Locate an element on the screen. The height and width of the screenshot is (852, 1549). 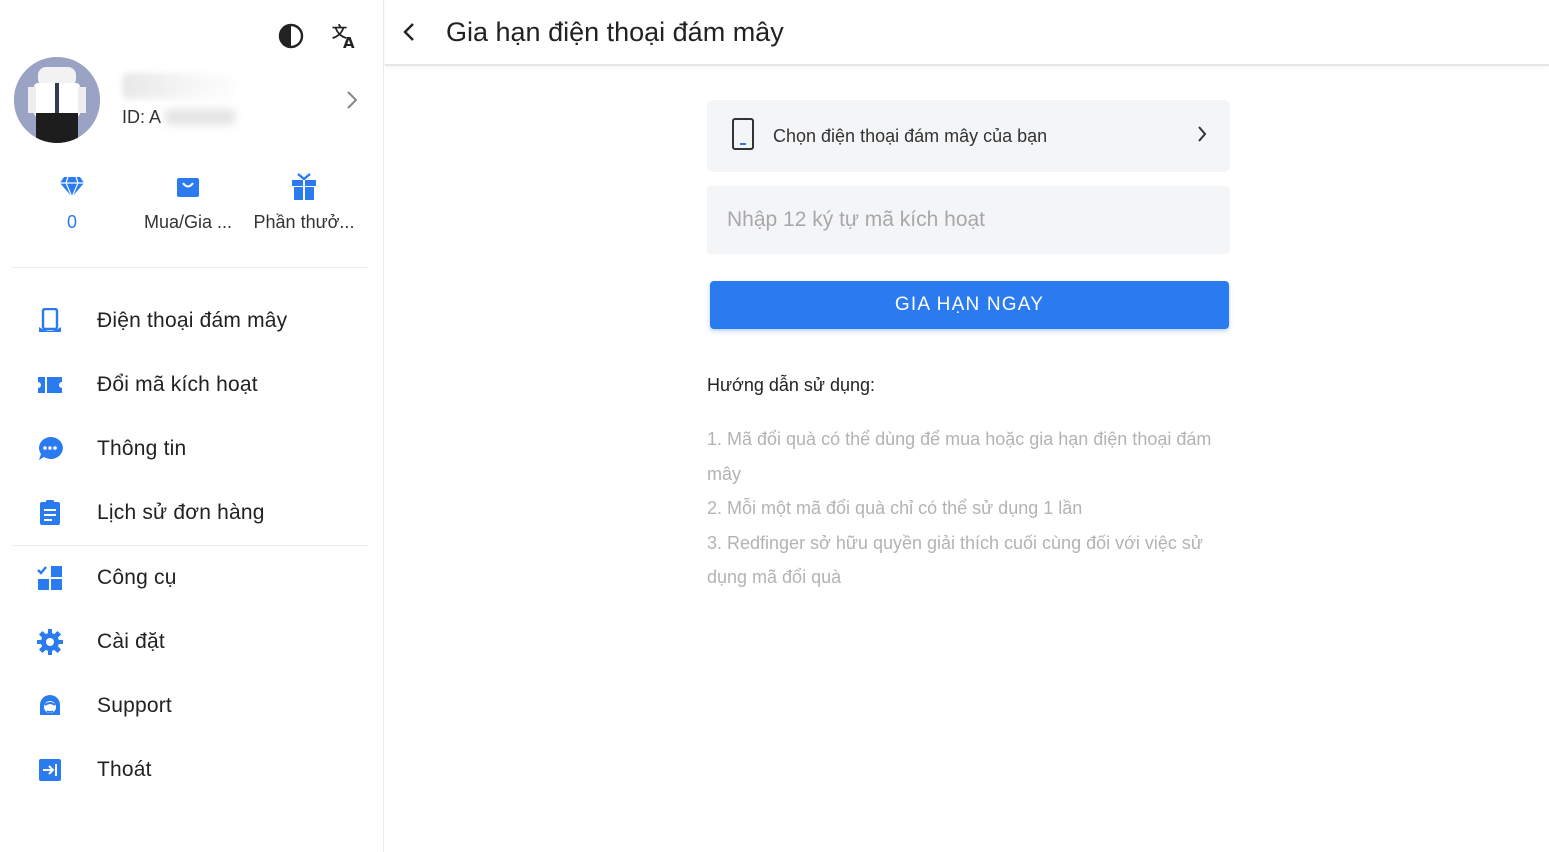
cloud-phone-icon is located at coordinates (50, 321).